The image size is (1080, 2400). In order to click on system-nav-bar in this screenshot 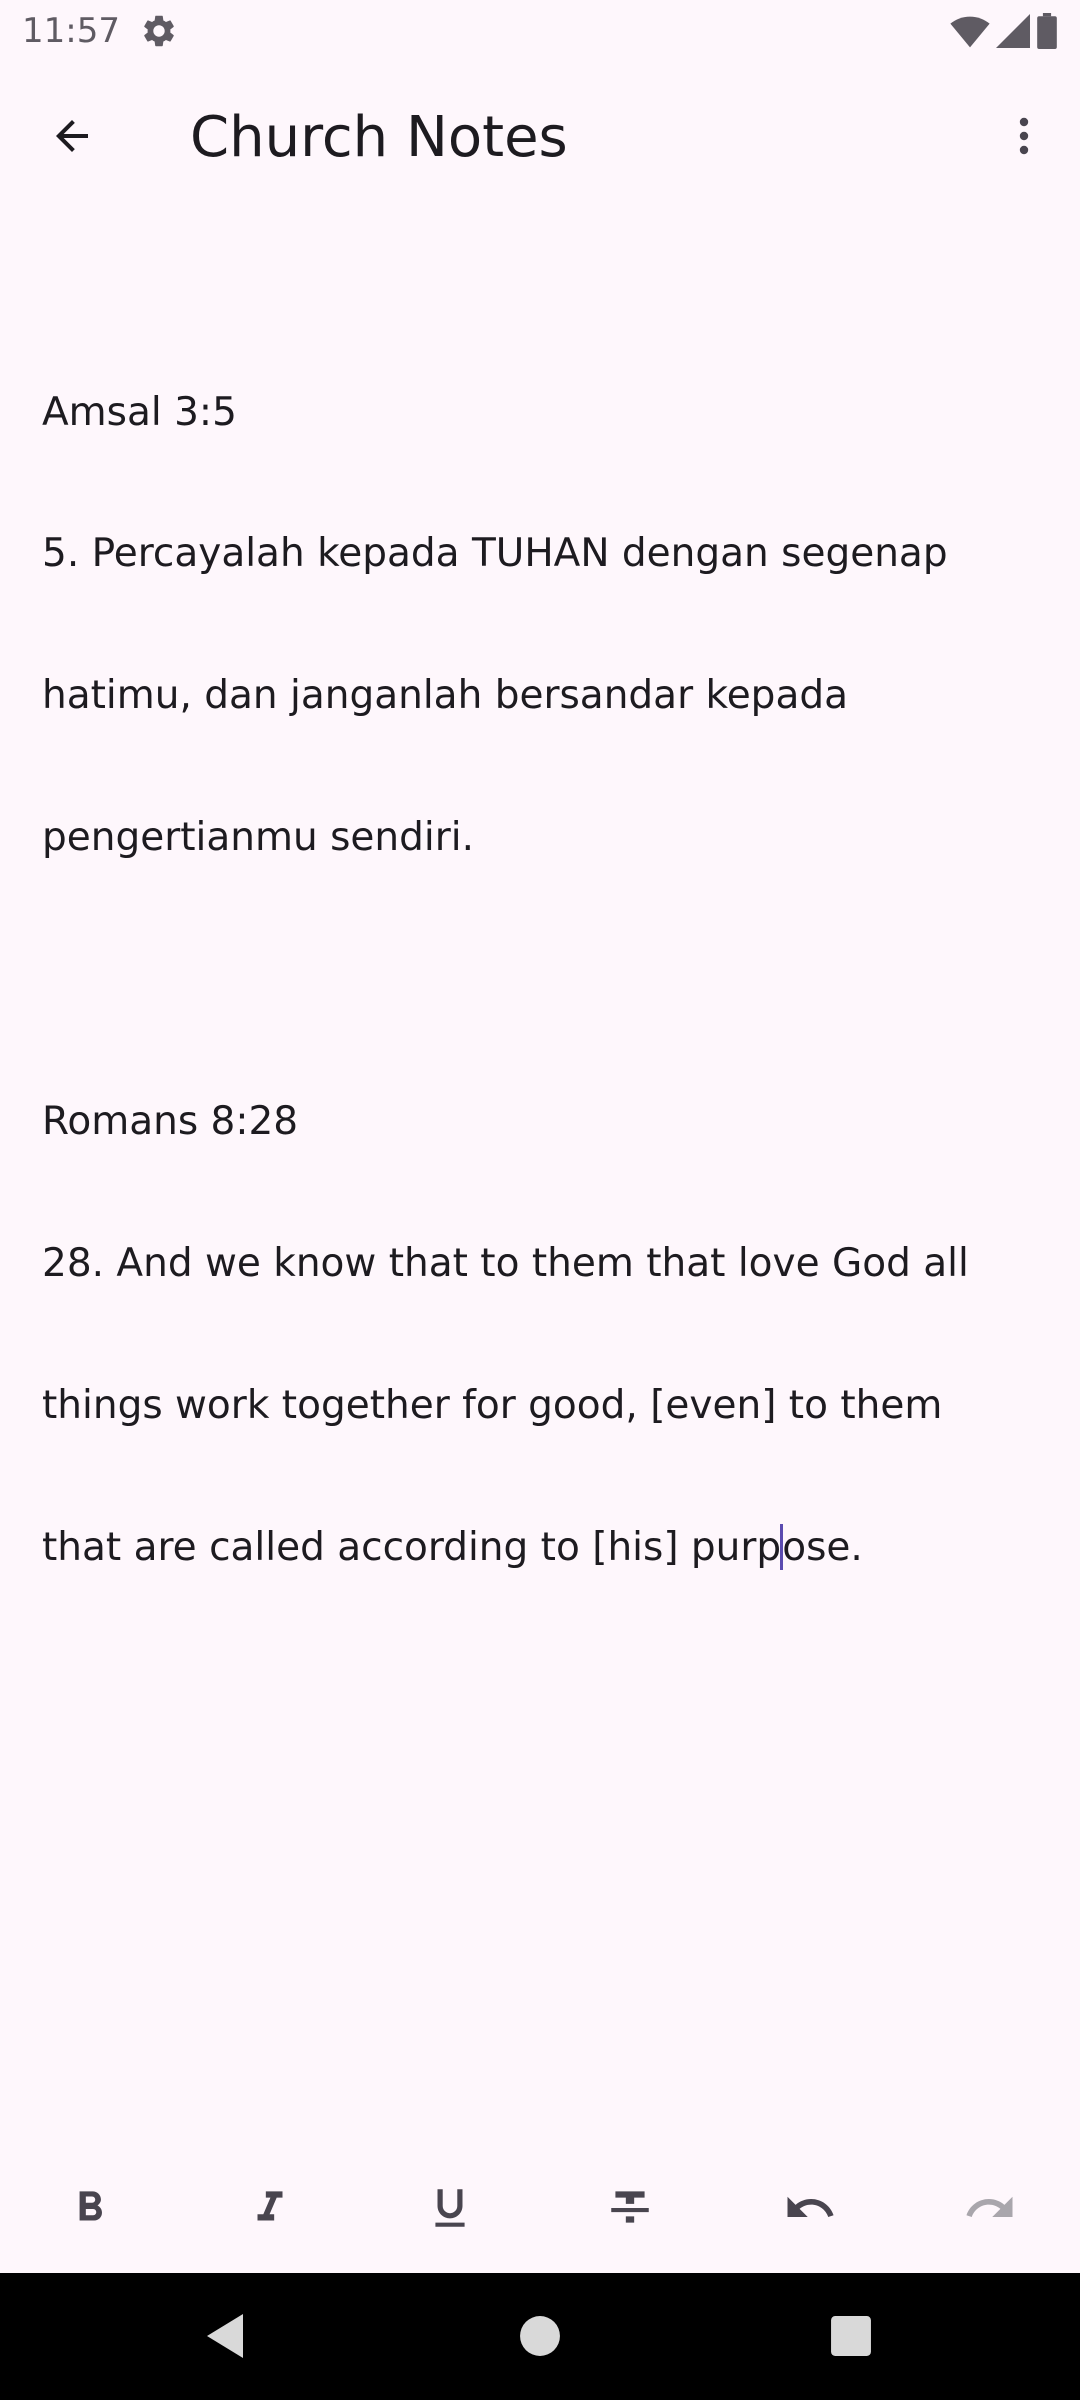, I will do `click(540, 2336)`.